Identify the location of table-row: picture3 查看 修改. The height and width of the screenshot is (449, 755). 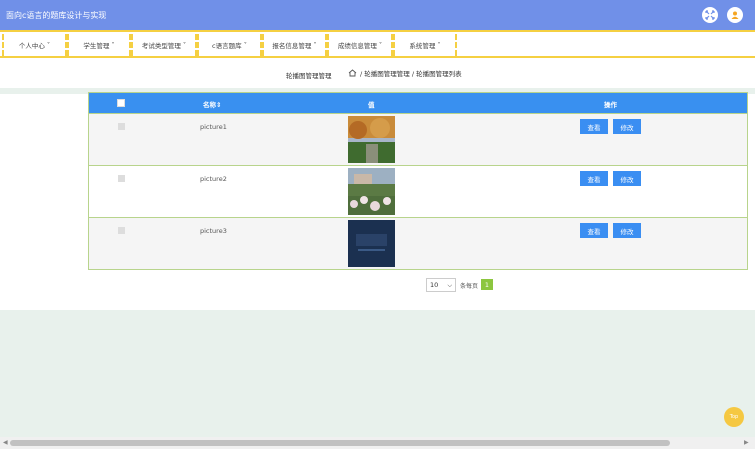
(418, 243).